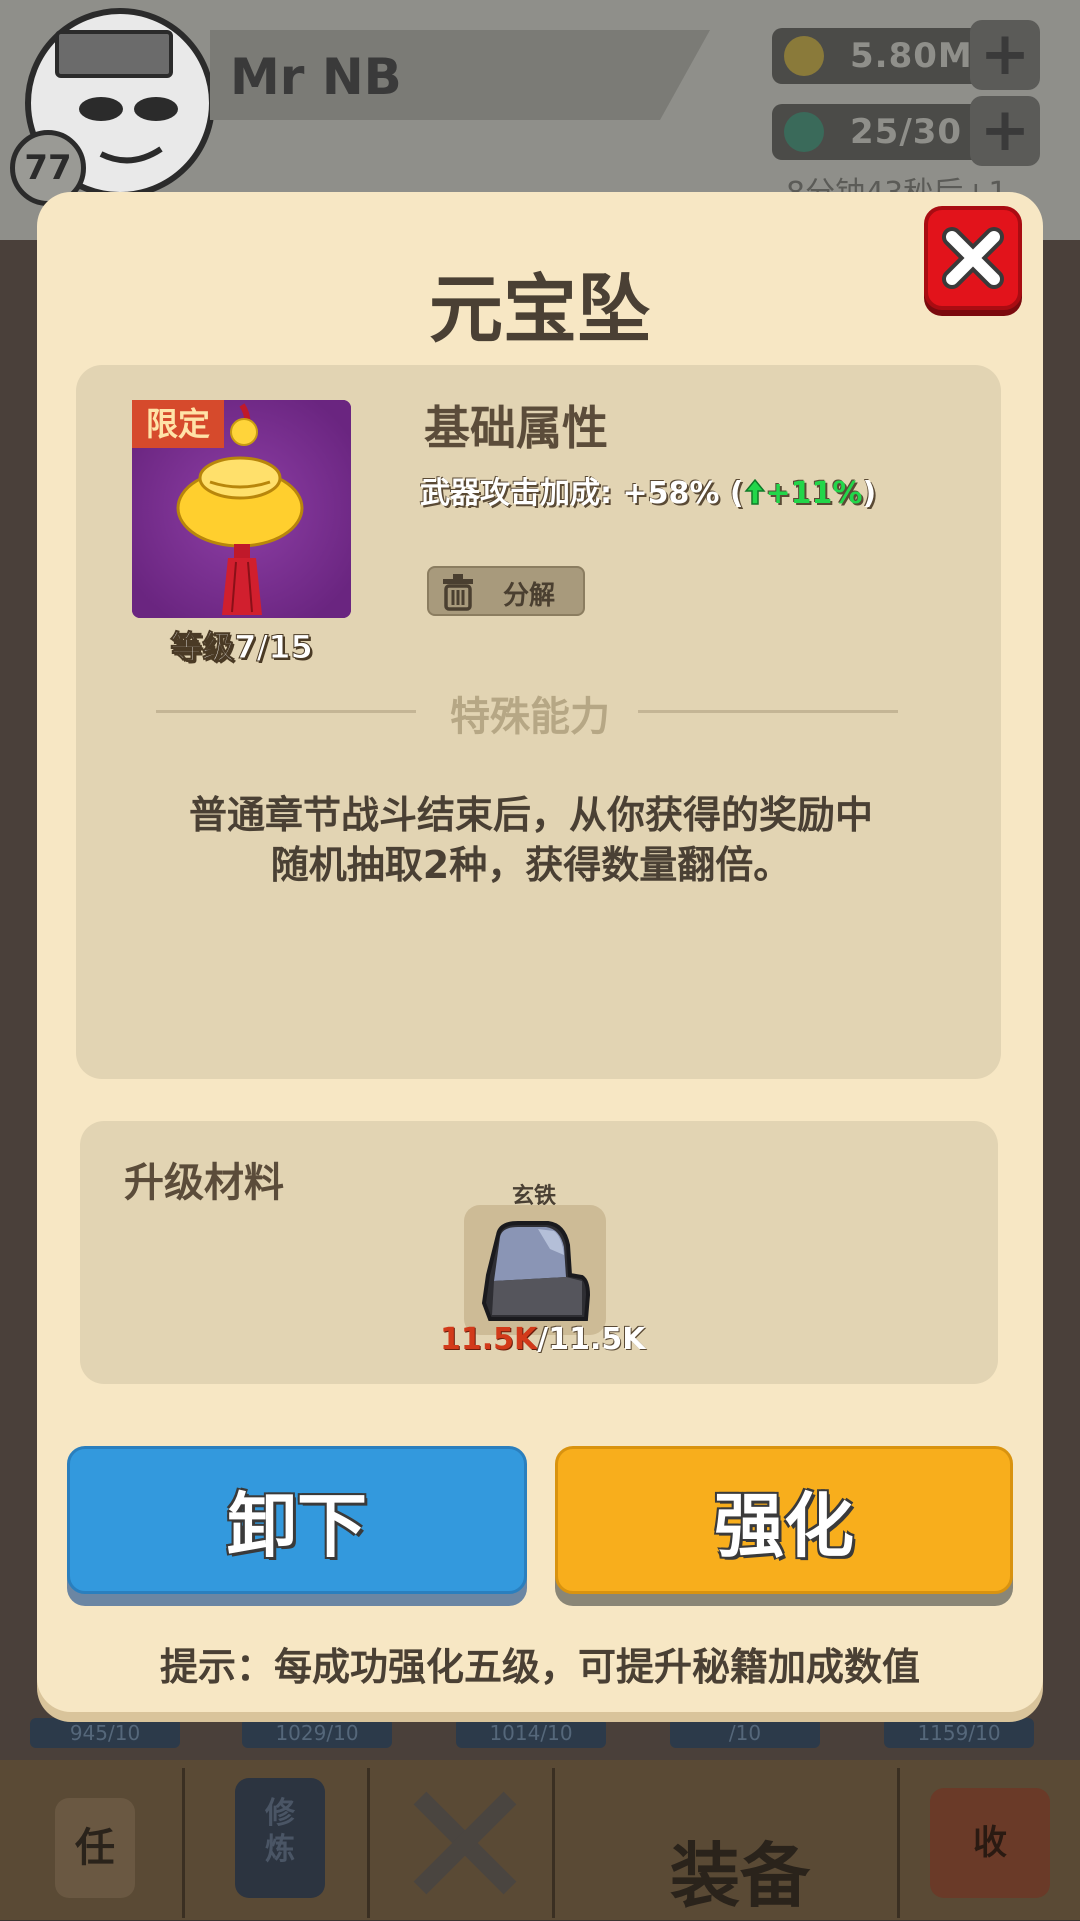 This screenshot has width=1080, height=1921. Describe the element at coordinates (530, 815) in the screenshot. I see `special-ability-line-1: 普通章节战斗结束后，从你获得的奖励中` at that location.